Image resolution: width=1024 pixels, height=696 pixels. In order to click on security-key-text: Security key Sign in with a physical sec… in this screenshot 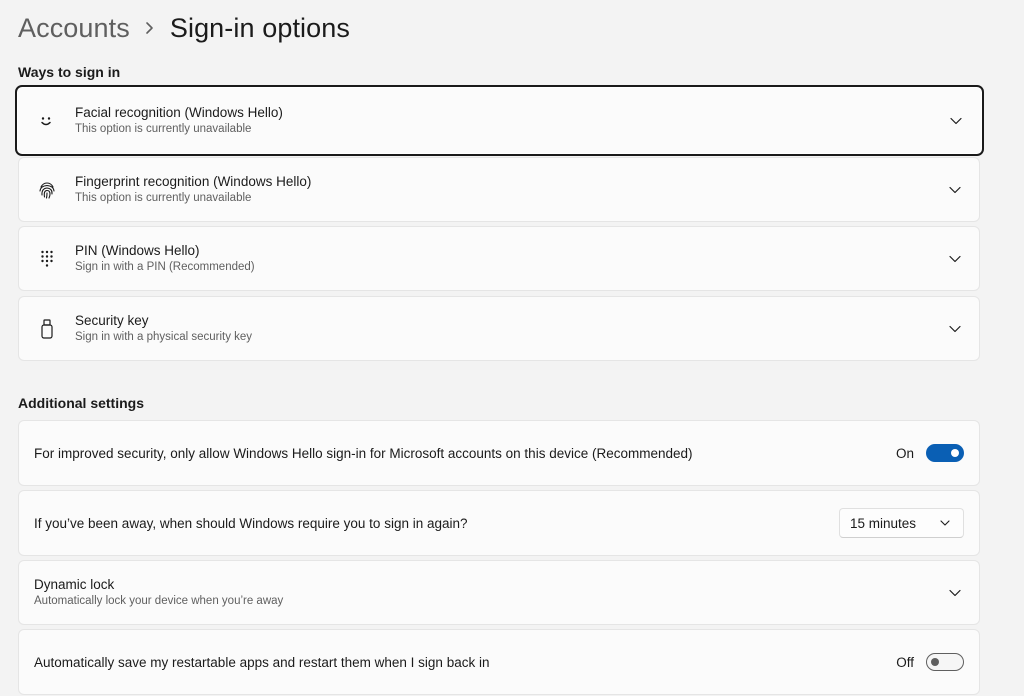, I will do `click(163, 328)`.